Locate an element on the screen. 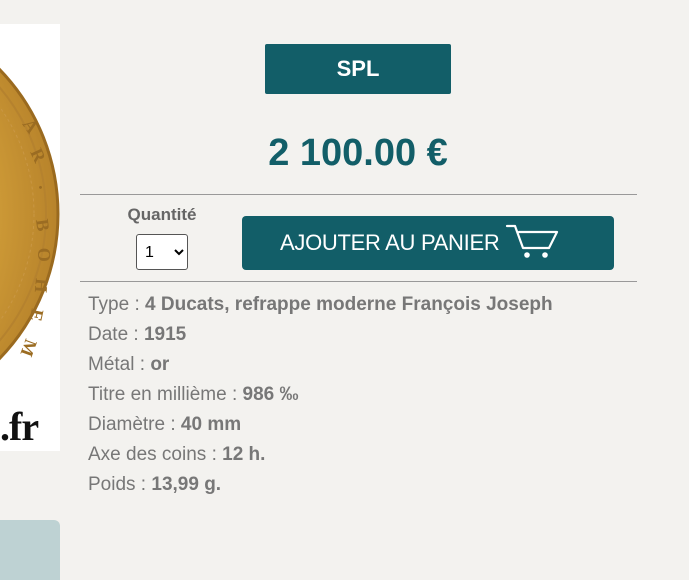 This screenshot has height=580, width=689. side-panel-box is located at coordinates (30, 550).